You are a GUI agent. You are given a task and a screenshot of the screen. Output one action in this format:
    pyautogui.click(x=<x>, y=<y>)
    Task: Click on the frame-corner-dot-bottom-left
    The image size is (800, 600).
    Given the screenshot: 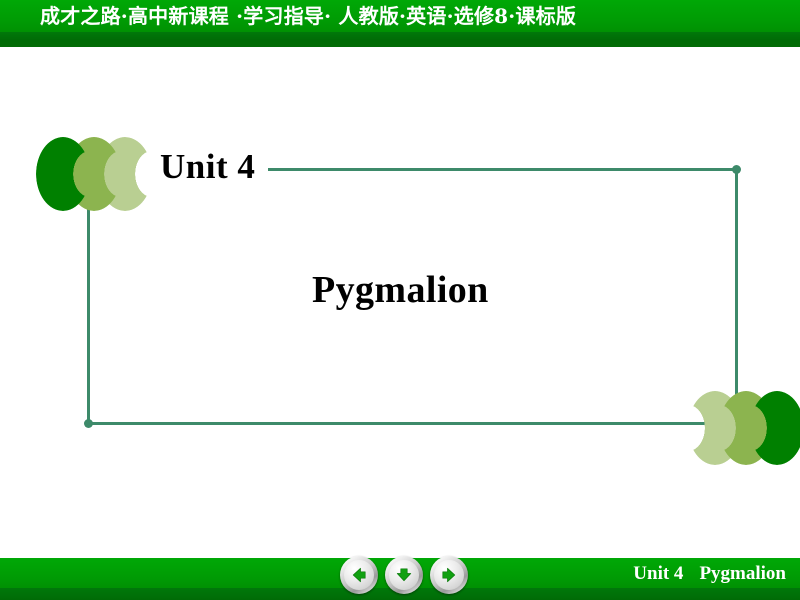 What is the action you would take?
    pyautogui.click(x=88, y=423)
    